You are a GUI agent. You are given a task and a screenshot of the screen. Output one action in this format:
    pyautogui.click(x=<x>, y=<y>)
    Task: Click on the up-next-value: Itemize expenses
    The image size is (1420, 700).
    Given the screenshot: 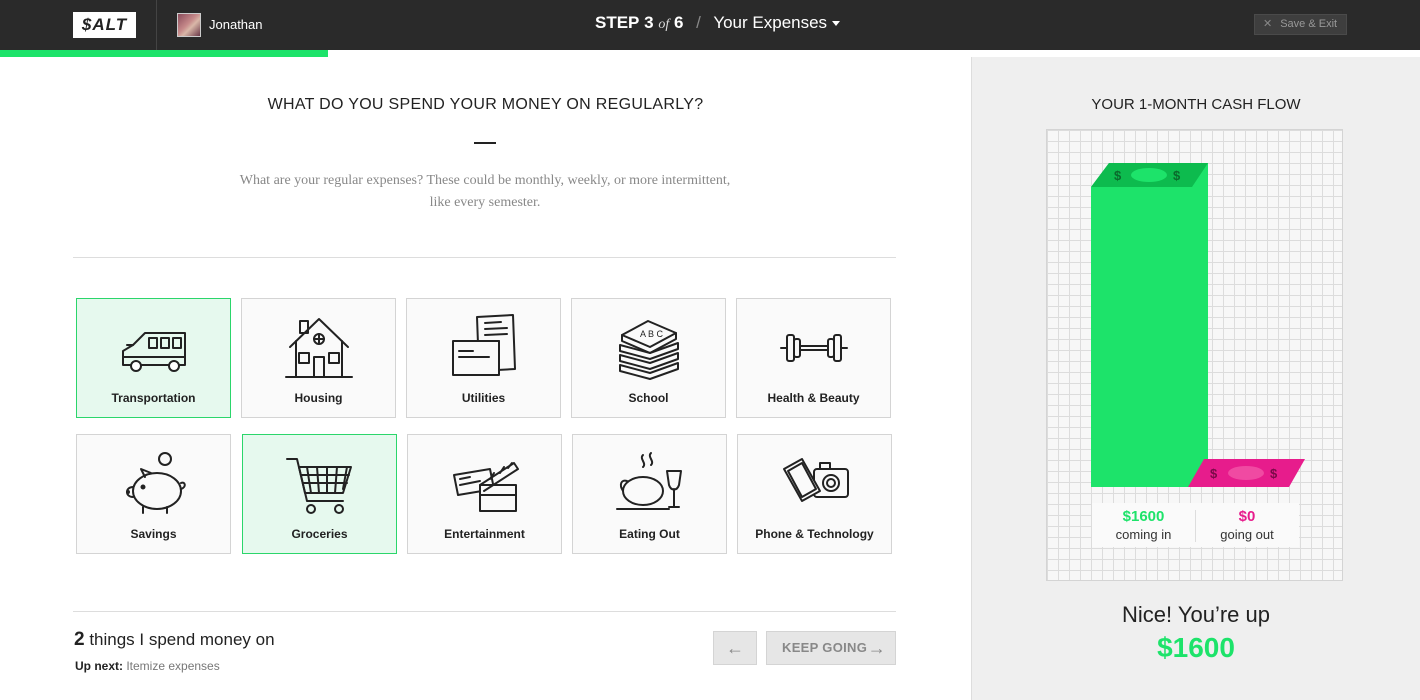 What is the action you would take?
    pyautogui.click(x=173, y=666)
    